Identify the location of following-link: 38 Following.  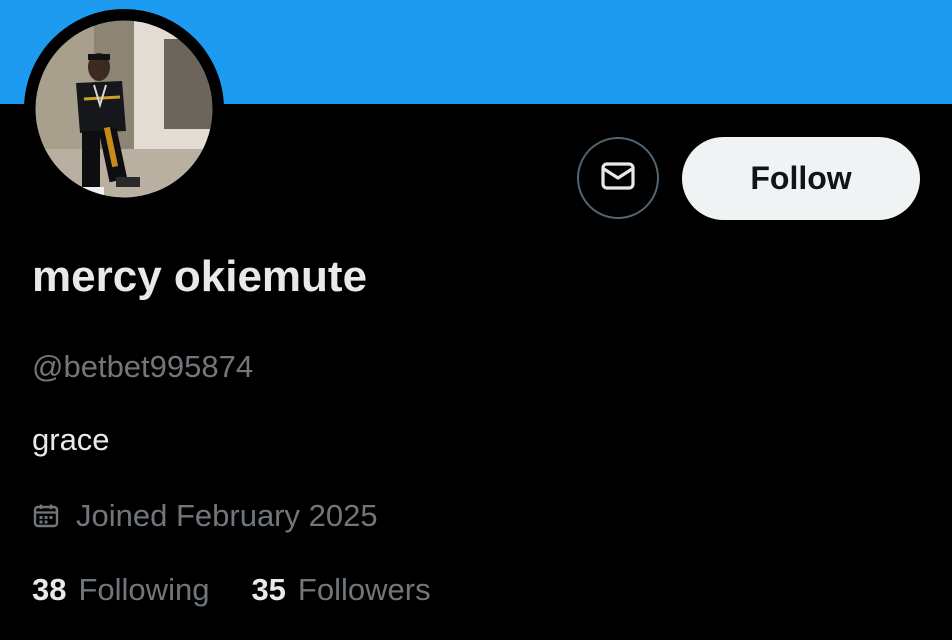
(120, 590).